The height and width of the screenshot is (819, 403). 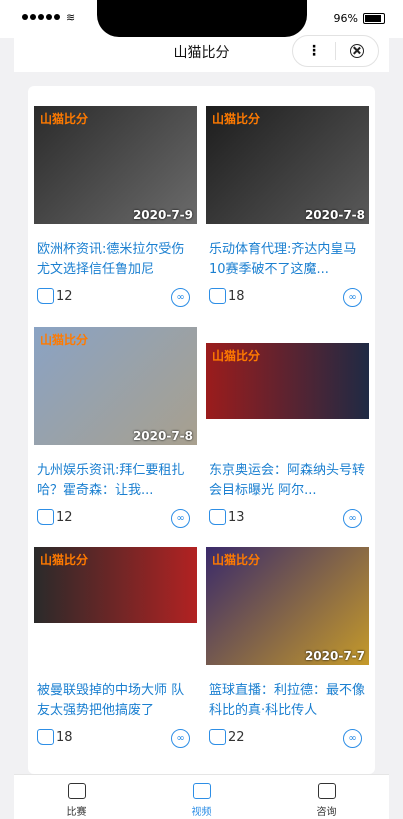 What do you see at coordinates (76, 791) in the screenshot?
I see `trophy-icon` at bounding box center [76, 791].